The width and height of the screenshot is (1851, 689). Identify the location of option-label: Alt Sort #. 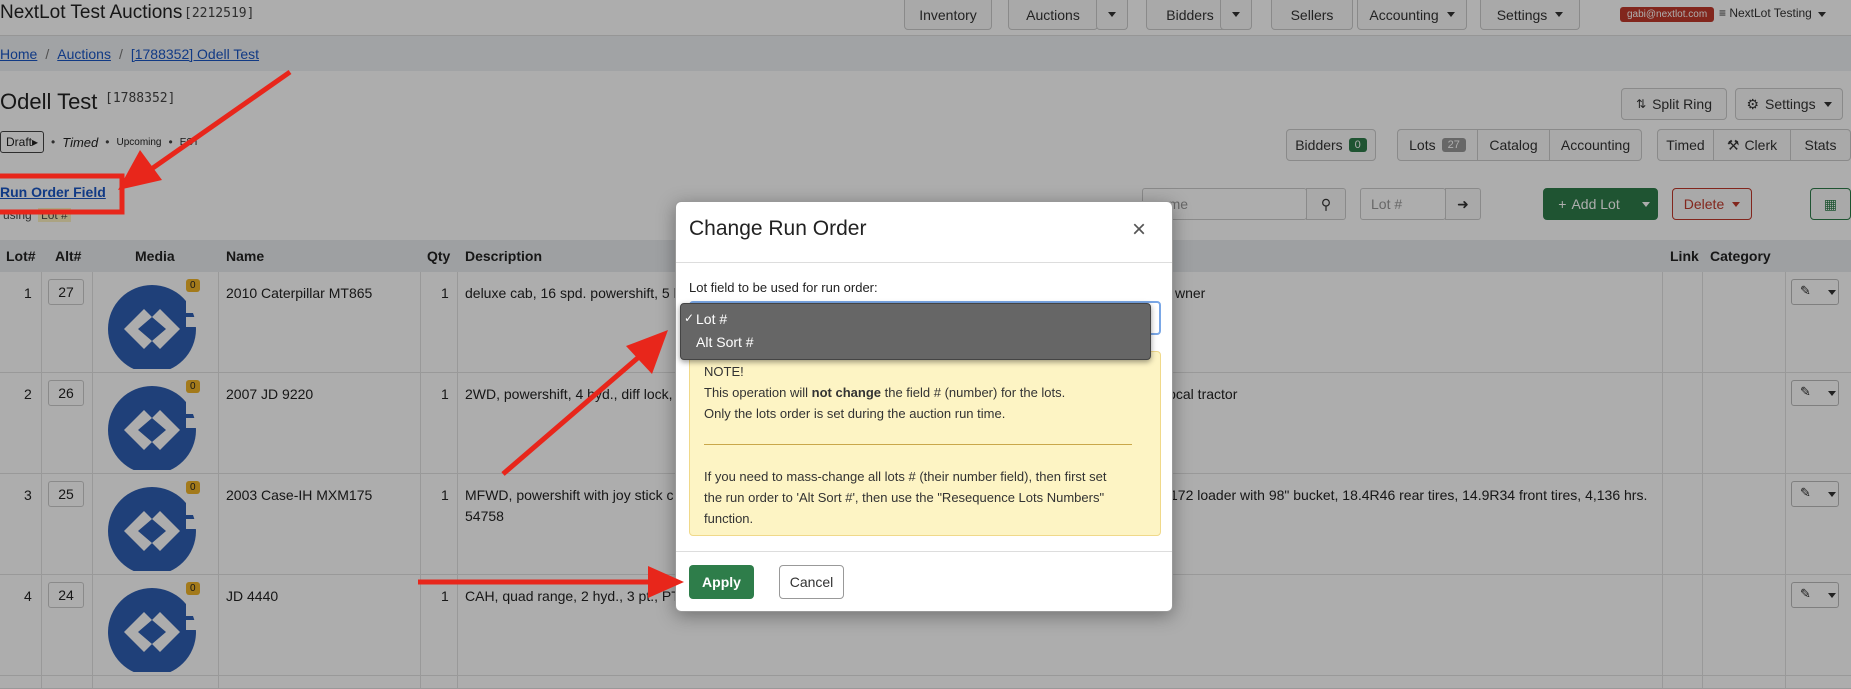
(725, 342).